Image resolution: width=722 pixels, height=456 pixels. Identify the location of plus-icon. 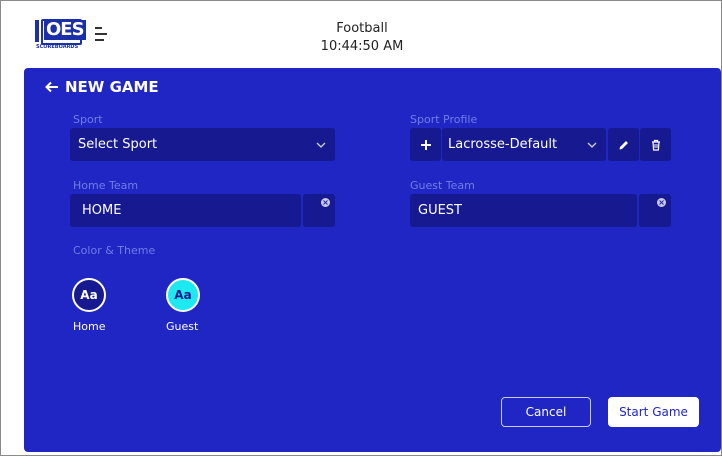
(425, 144).